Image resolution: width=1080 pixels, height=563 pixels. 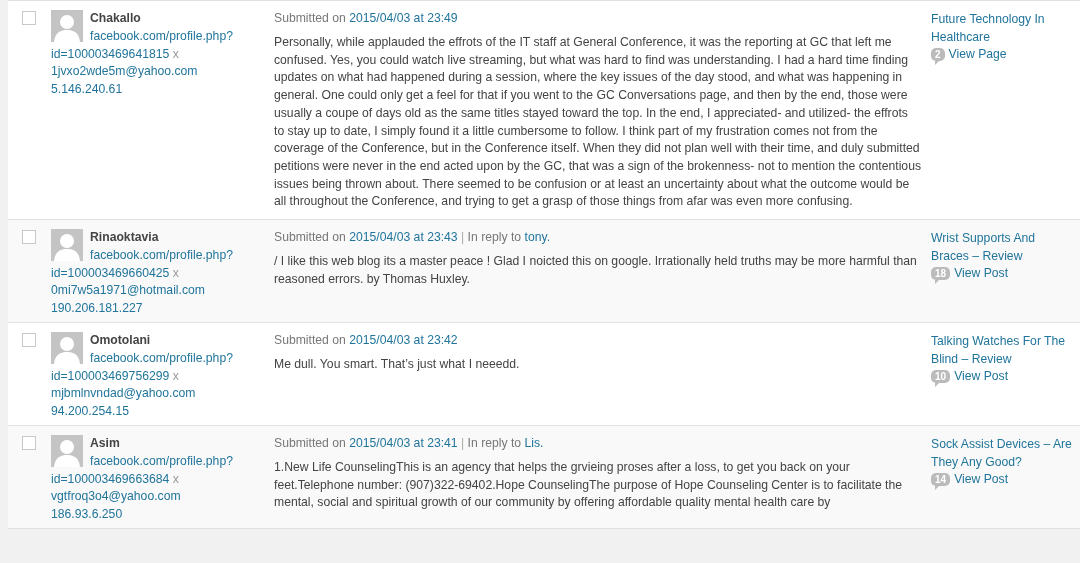 What do you see at coordinates (403, 18) in the screenshot?
I see `date-link: 2015/04/03 at 23:49` at bounding box center [403, 18].